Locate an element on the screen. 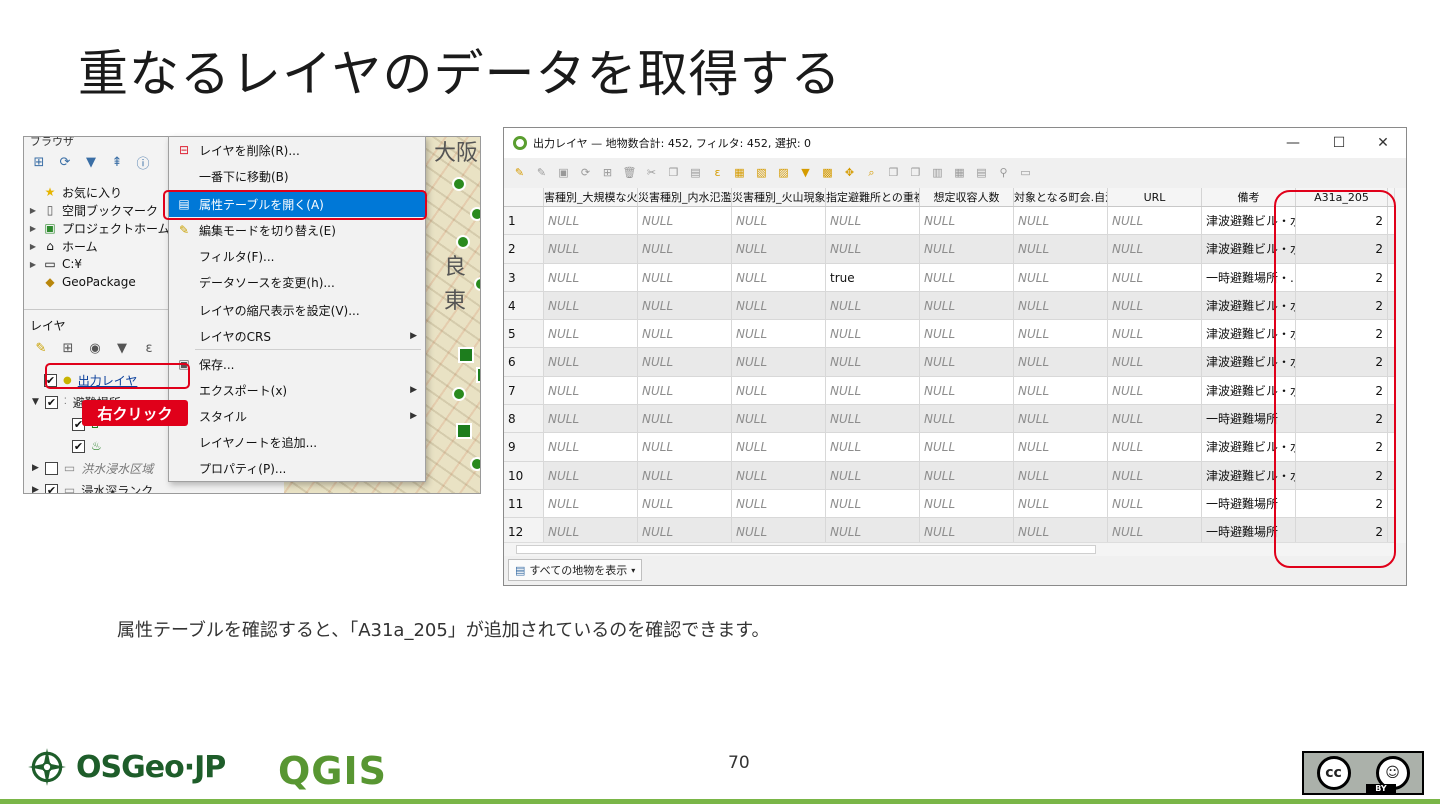 The width and height of the screenshot is (1440, 810). column-header: 指定避難所との重複 is located at coordinates (873, 197).